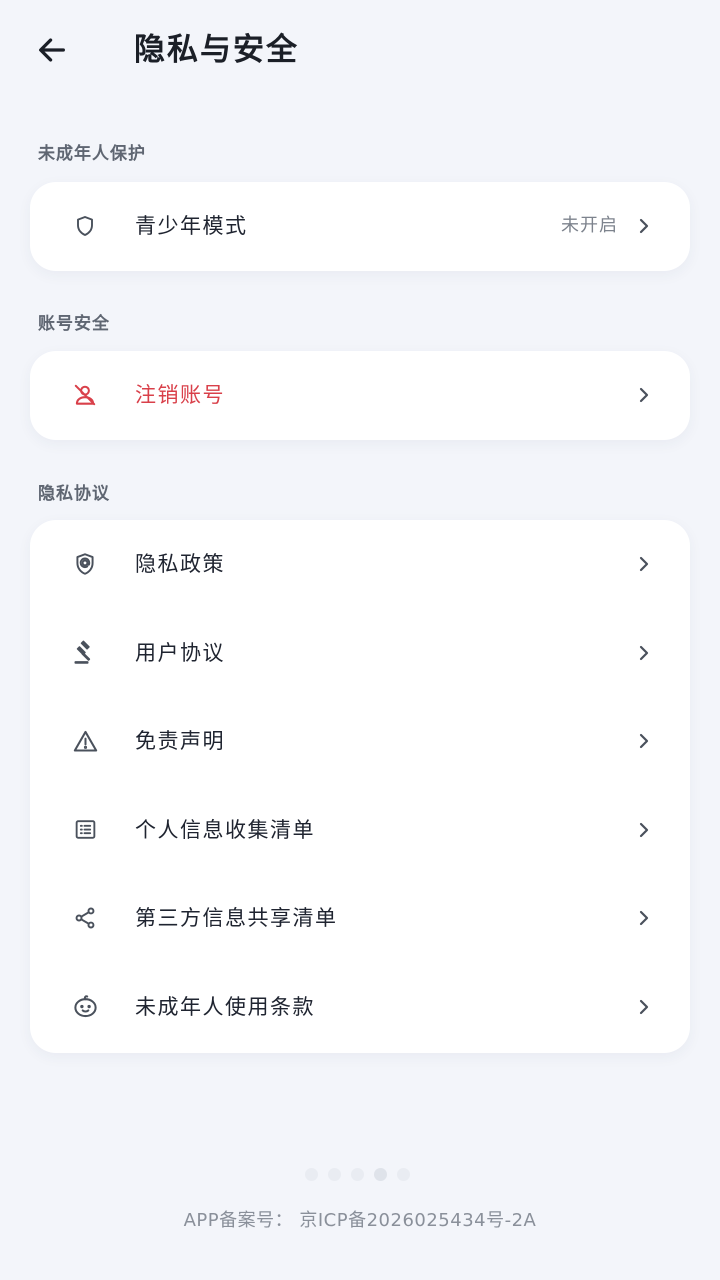 Image resolution: width=720 pixels, height=1280 pixels. What do you see at coordinates (85, 918) in the screenshot?
I see `share-icon` at bounding box center [85, 918].